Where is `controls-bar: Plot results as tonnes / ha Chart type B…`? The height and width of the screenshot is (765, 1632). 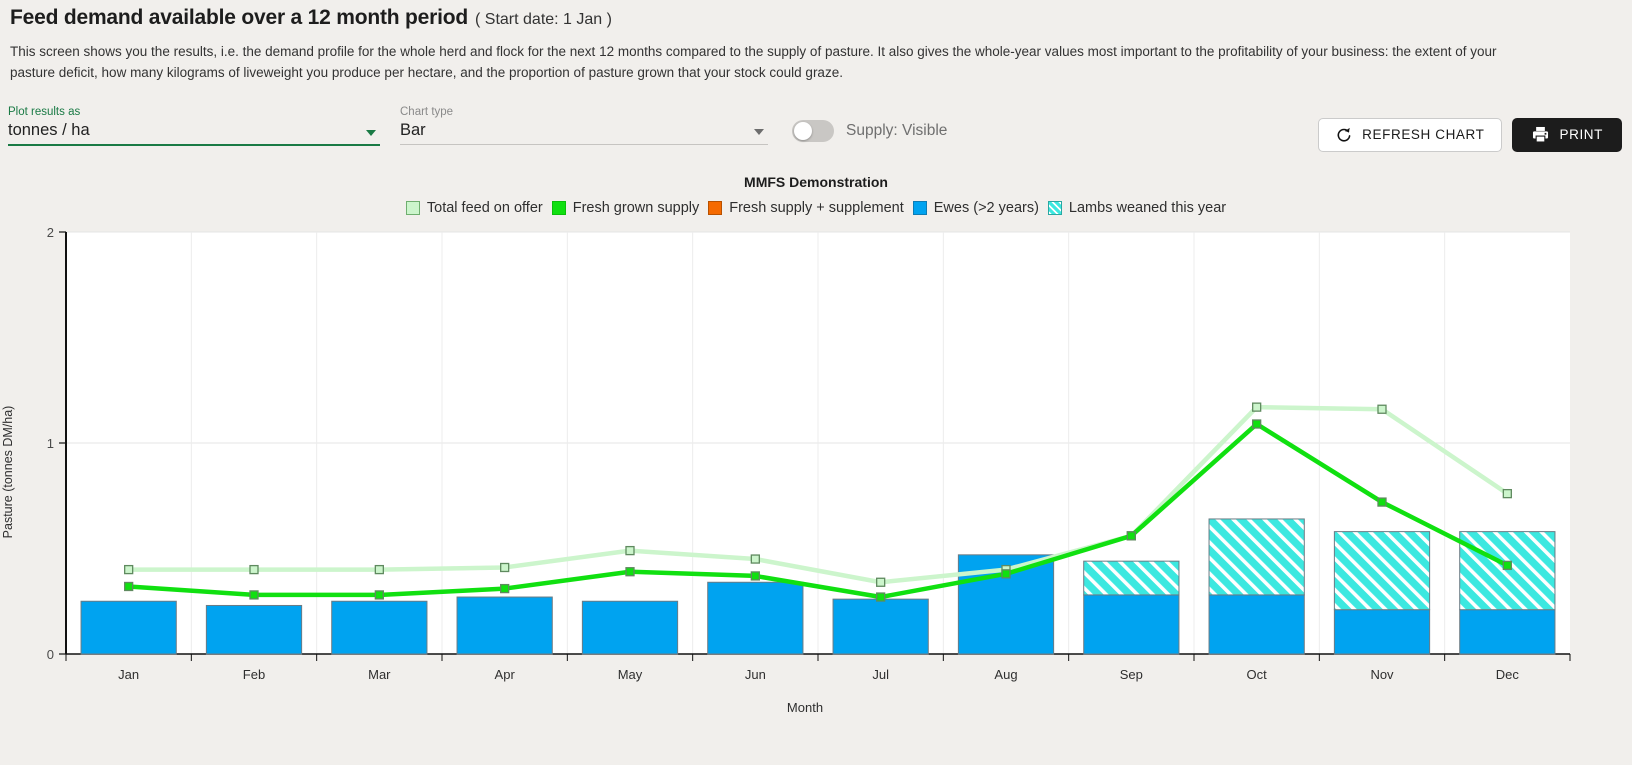
controls-bar: Plot results as tonnes / ha Chart type B… is located at coordinates (816, 131).